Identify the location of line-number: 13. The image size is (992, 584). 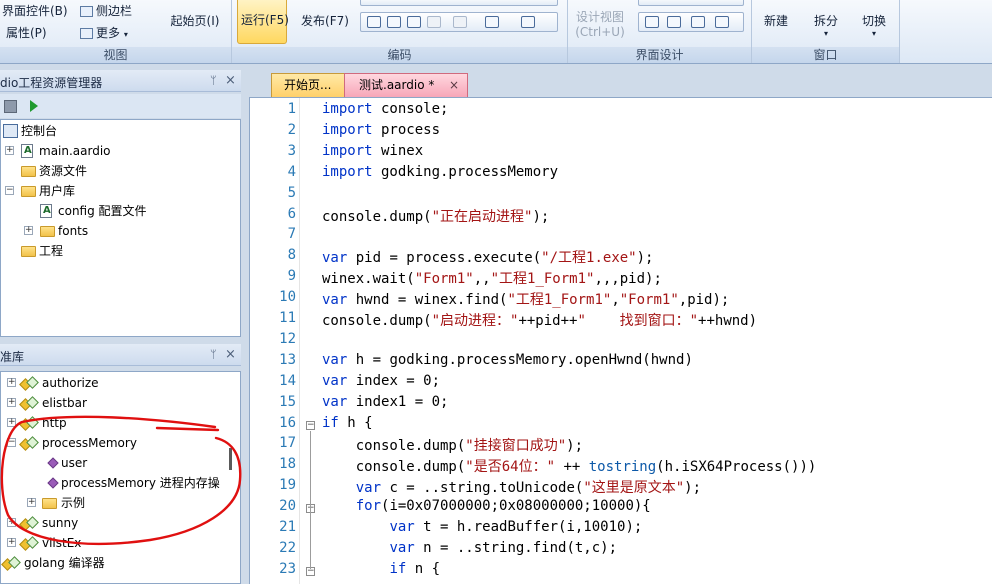
(287, 359).